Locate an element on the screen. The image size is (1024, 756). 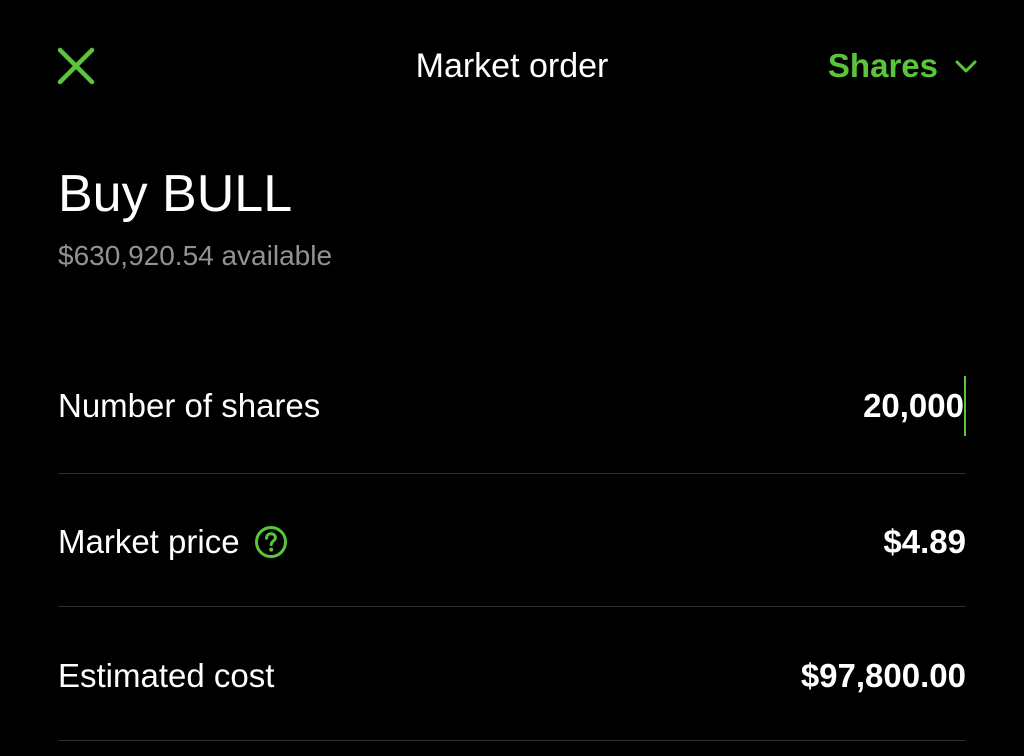
shares-input: 20,000 is located at coordinates (914, 406).